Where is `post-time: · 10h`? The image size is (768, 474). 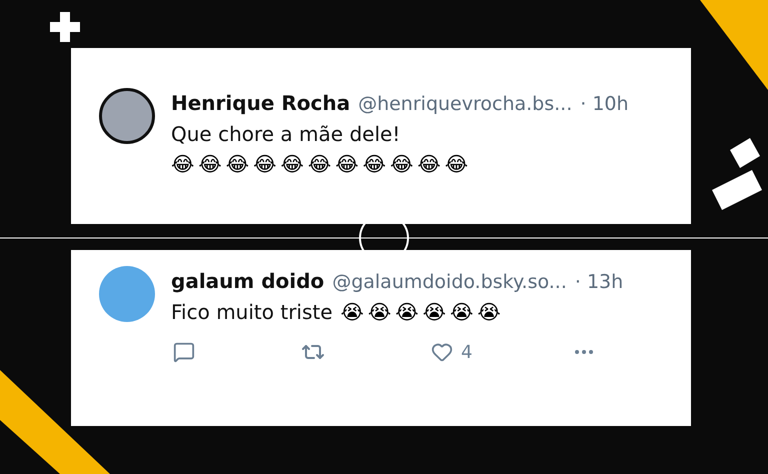
post-time: · 10h is located at coordinates (604, 104).